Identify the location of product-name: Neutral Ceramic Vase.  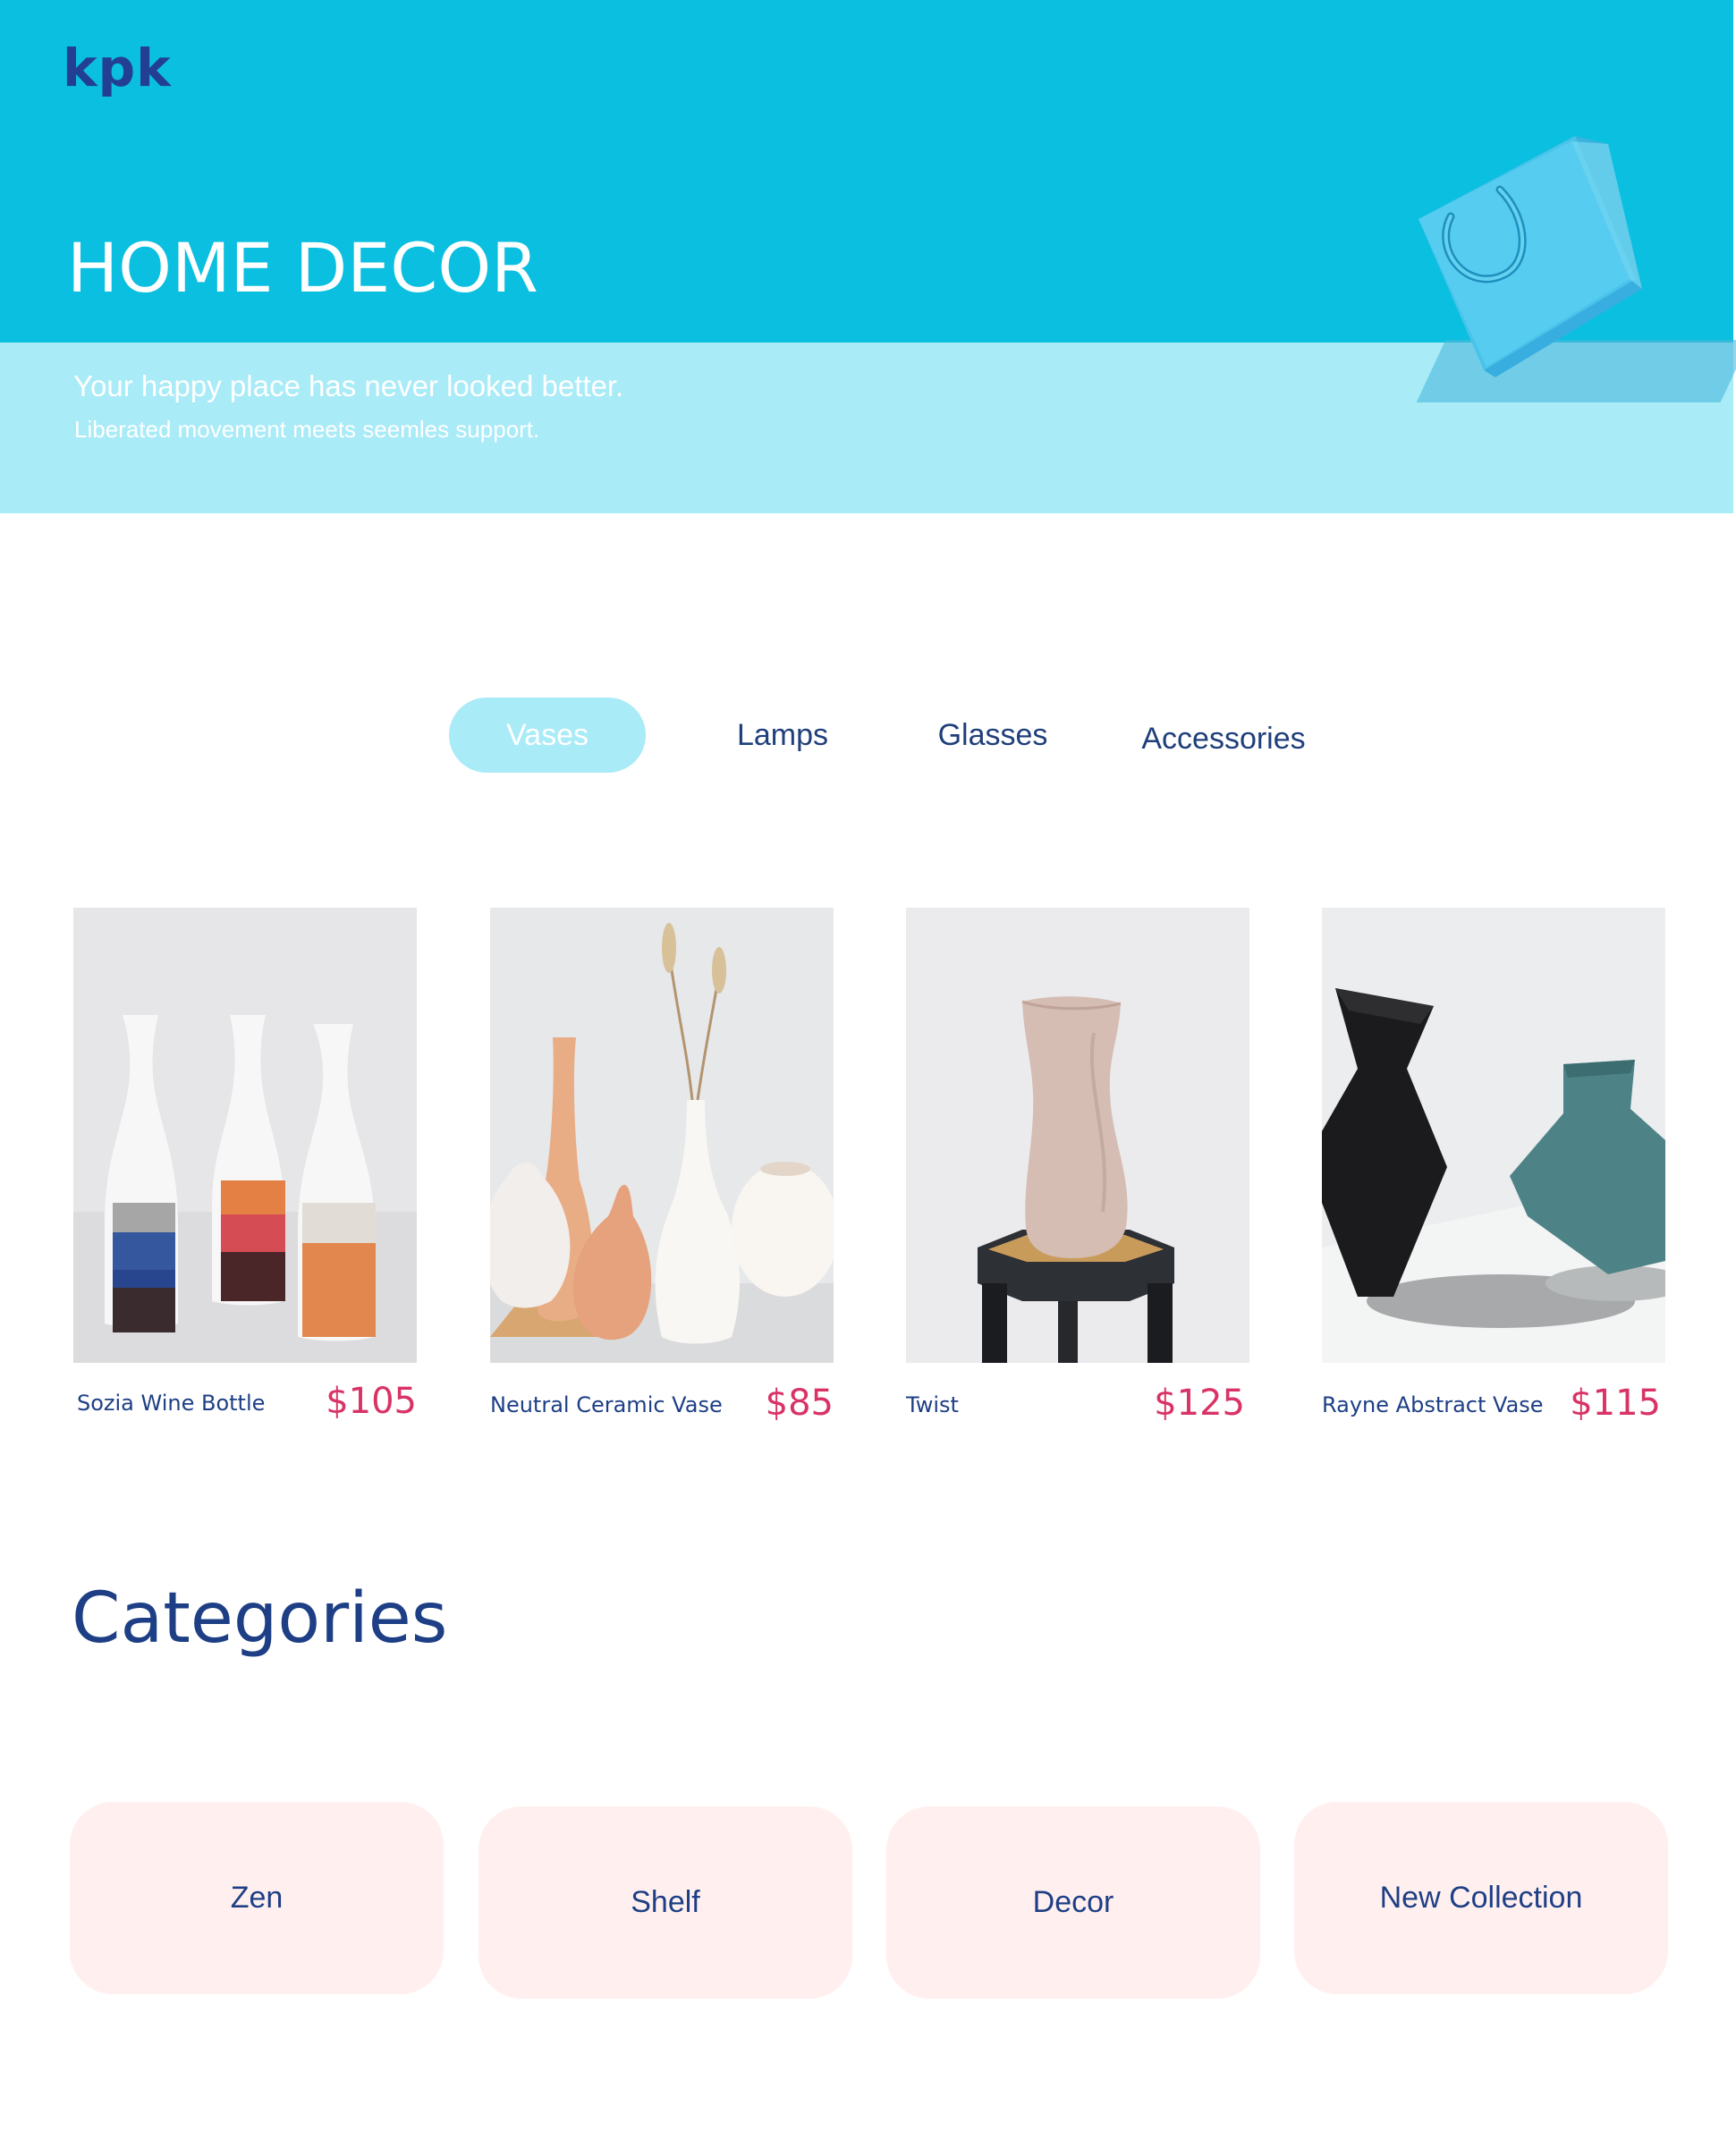
(606, 1404).